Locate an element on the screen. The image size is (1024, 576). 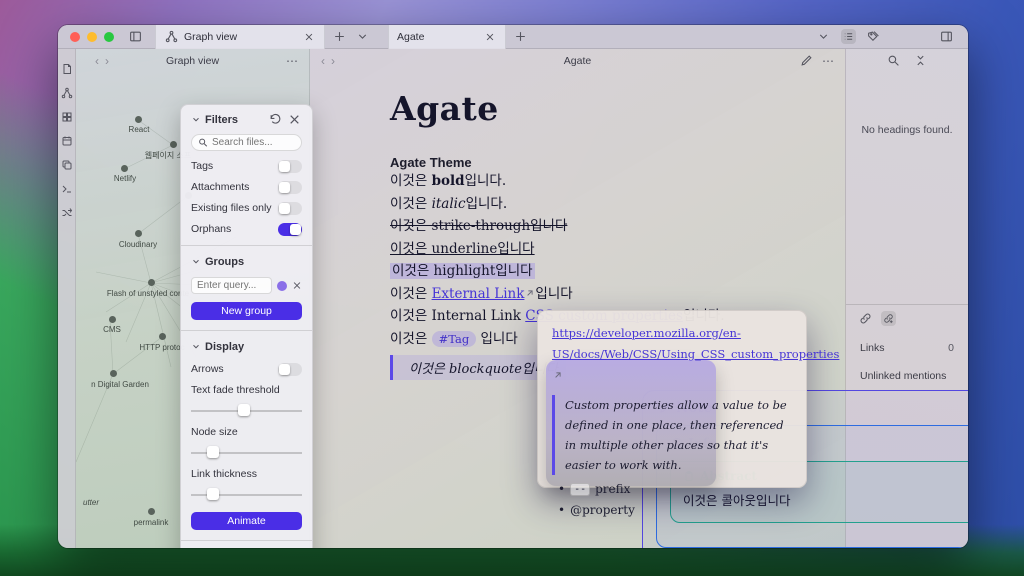
text-line: 이것은 underline입니다 is located at coordinates (462, 248).